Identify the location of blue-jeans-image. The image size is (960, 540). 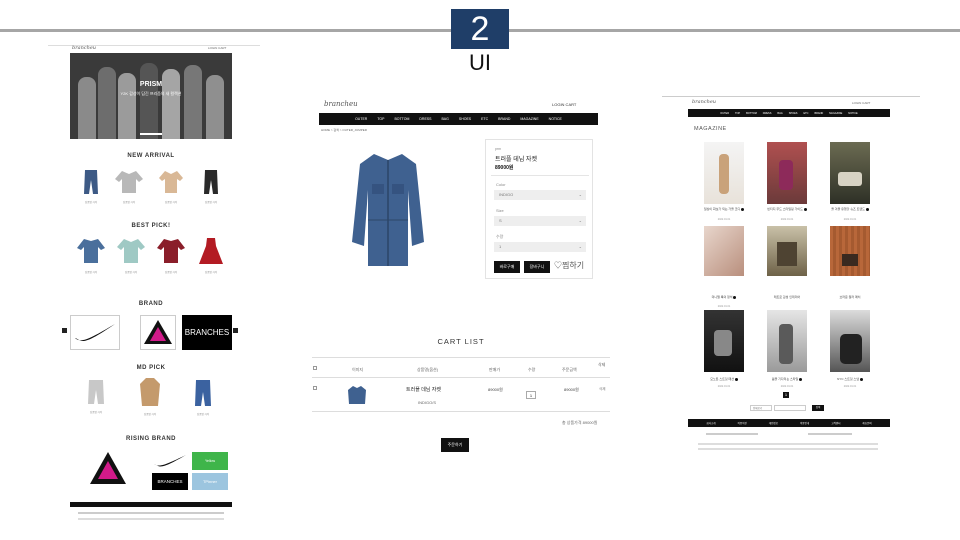
(203, 393).